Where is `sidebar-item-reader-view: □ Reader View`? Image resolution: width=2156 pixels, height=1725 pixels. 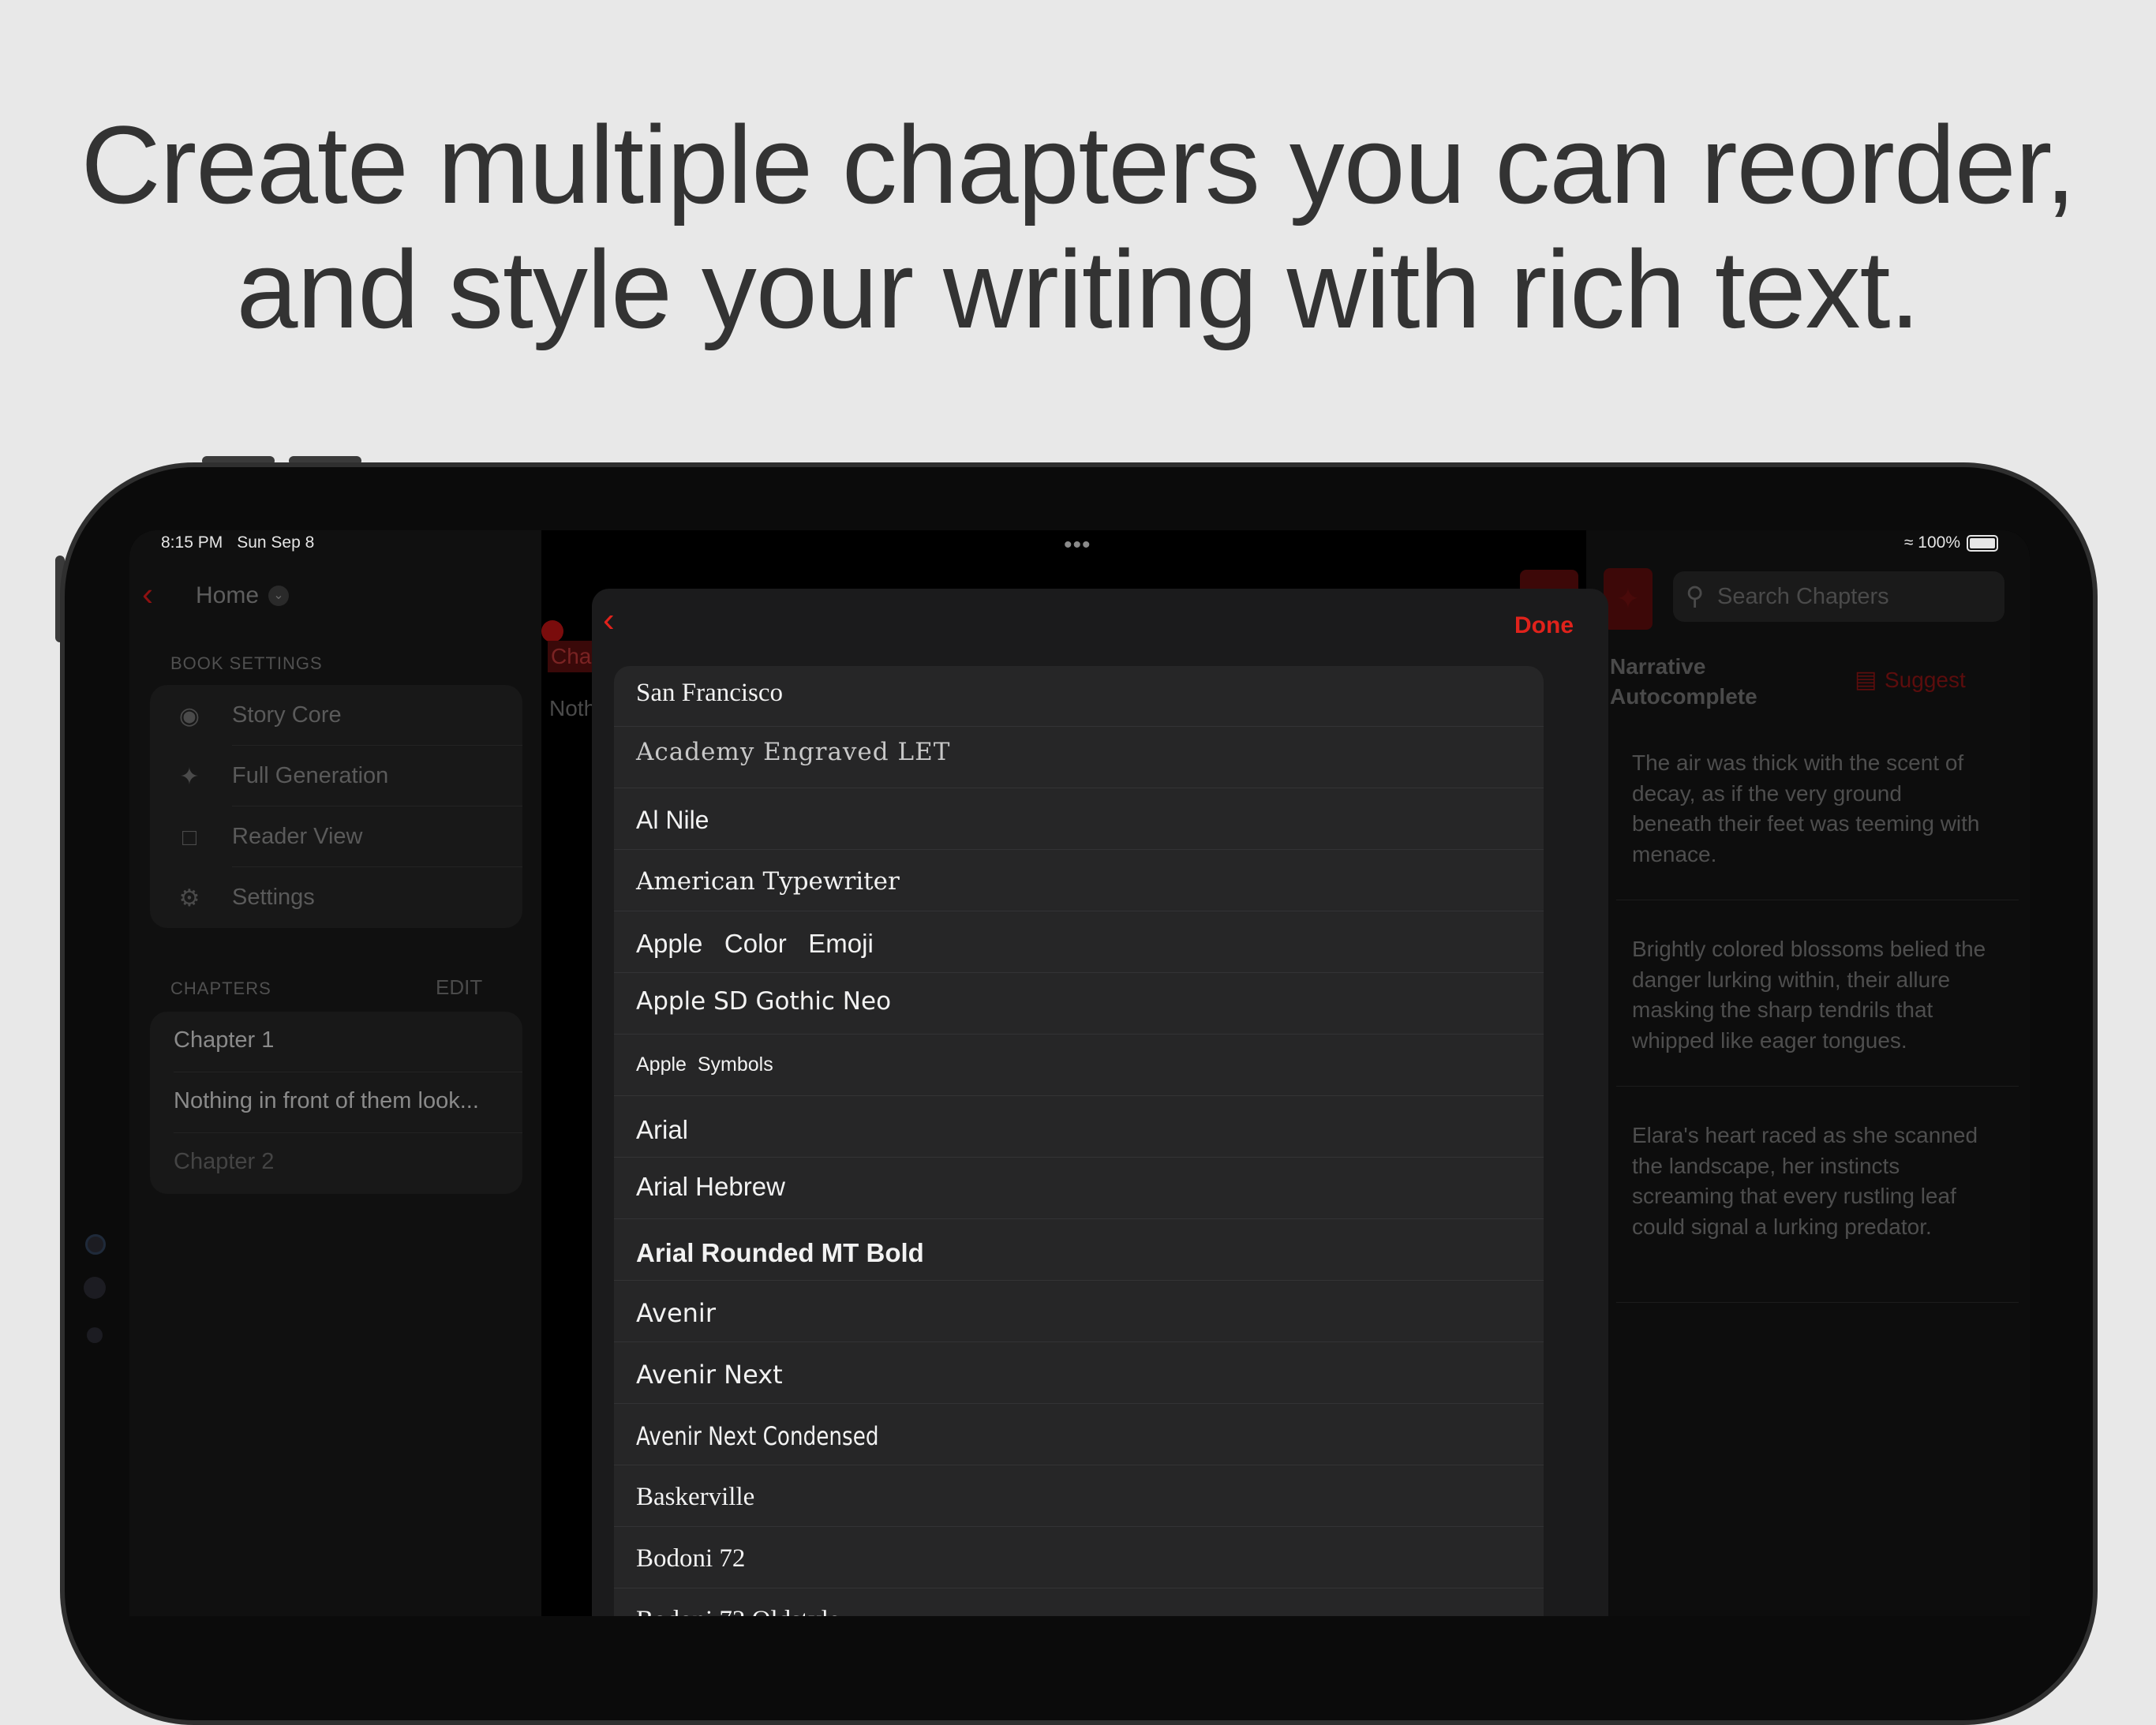 sidebar-item-reader-view: □ Reader View is located at coordinates (336, 836).